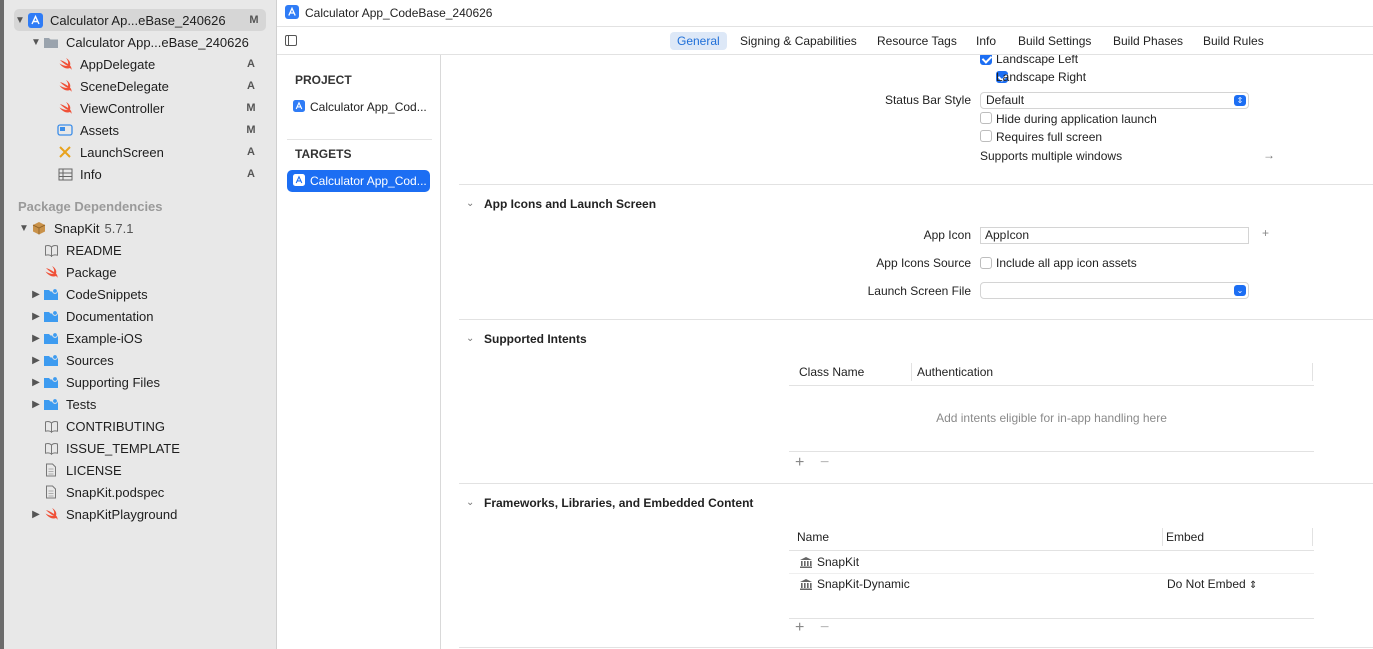  I want to click on item-label: SnapKitPlayground, so click(122, 514).